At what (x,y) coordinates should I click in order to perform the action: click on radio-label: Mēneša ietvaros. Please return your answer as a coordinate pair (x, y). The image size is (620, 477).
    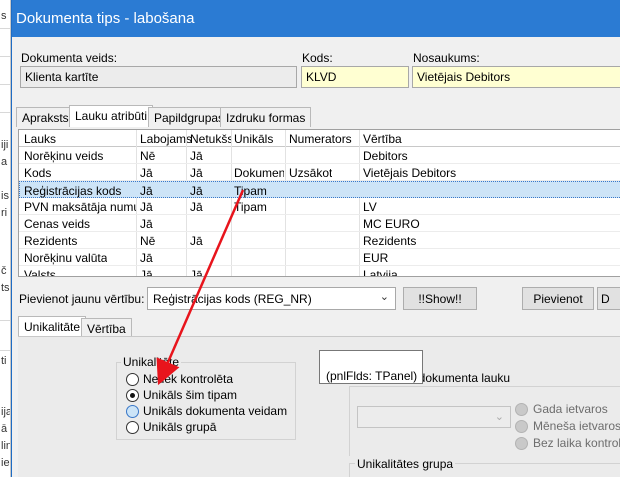
    Looking at the image, I should click on (576, 426).